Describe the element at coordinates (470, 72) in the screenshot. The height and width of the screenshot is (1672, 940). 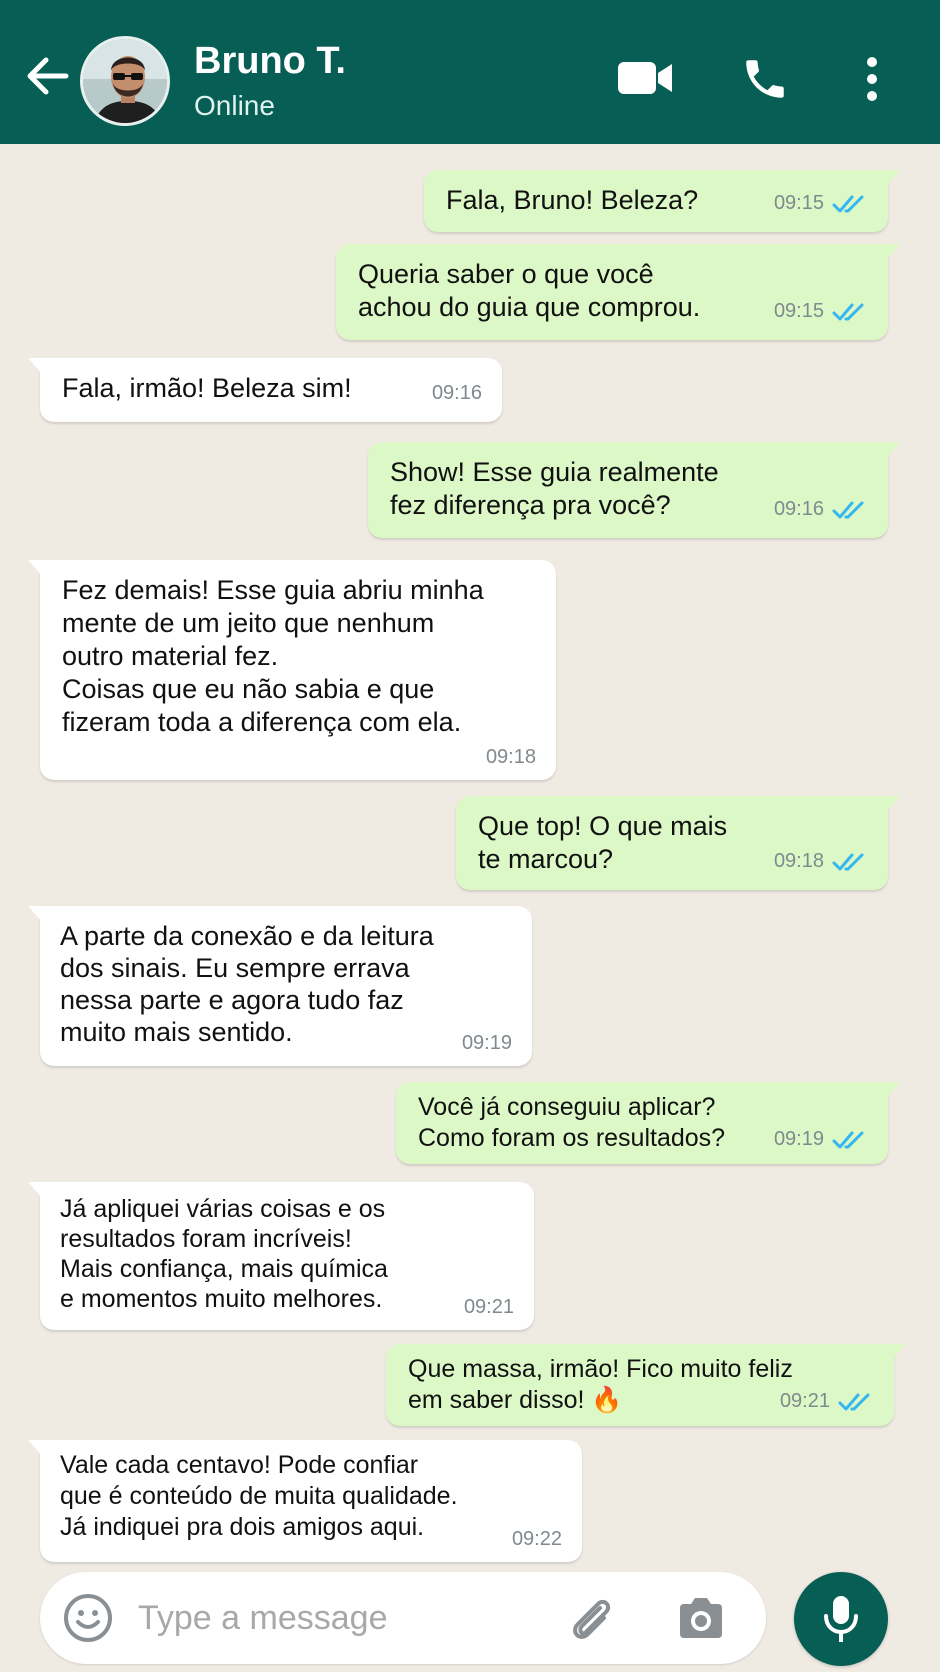
I see `chat-header: Bruno T. Online` at that location.